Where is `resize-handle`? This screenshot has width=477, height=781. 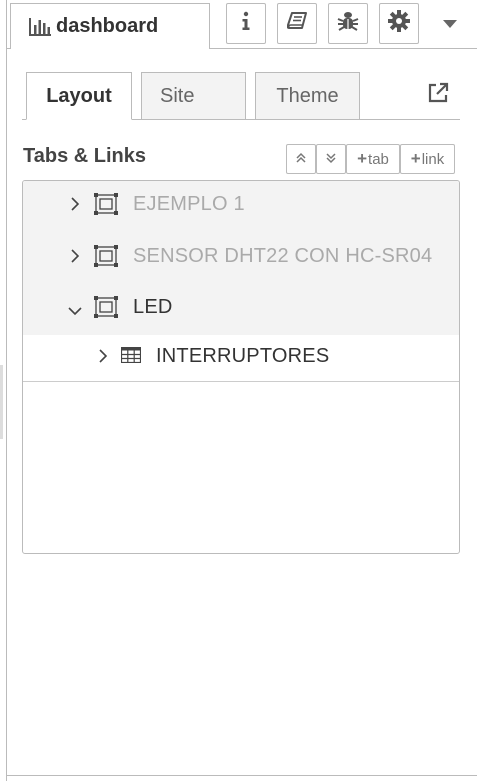
resize-handle is located at coordinates (1, 402).